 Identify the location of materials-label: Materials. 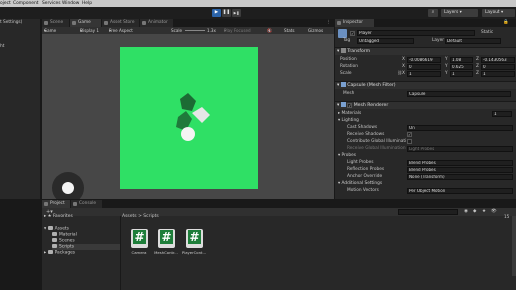
(351, 113).